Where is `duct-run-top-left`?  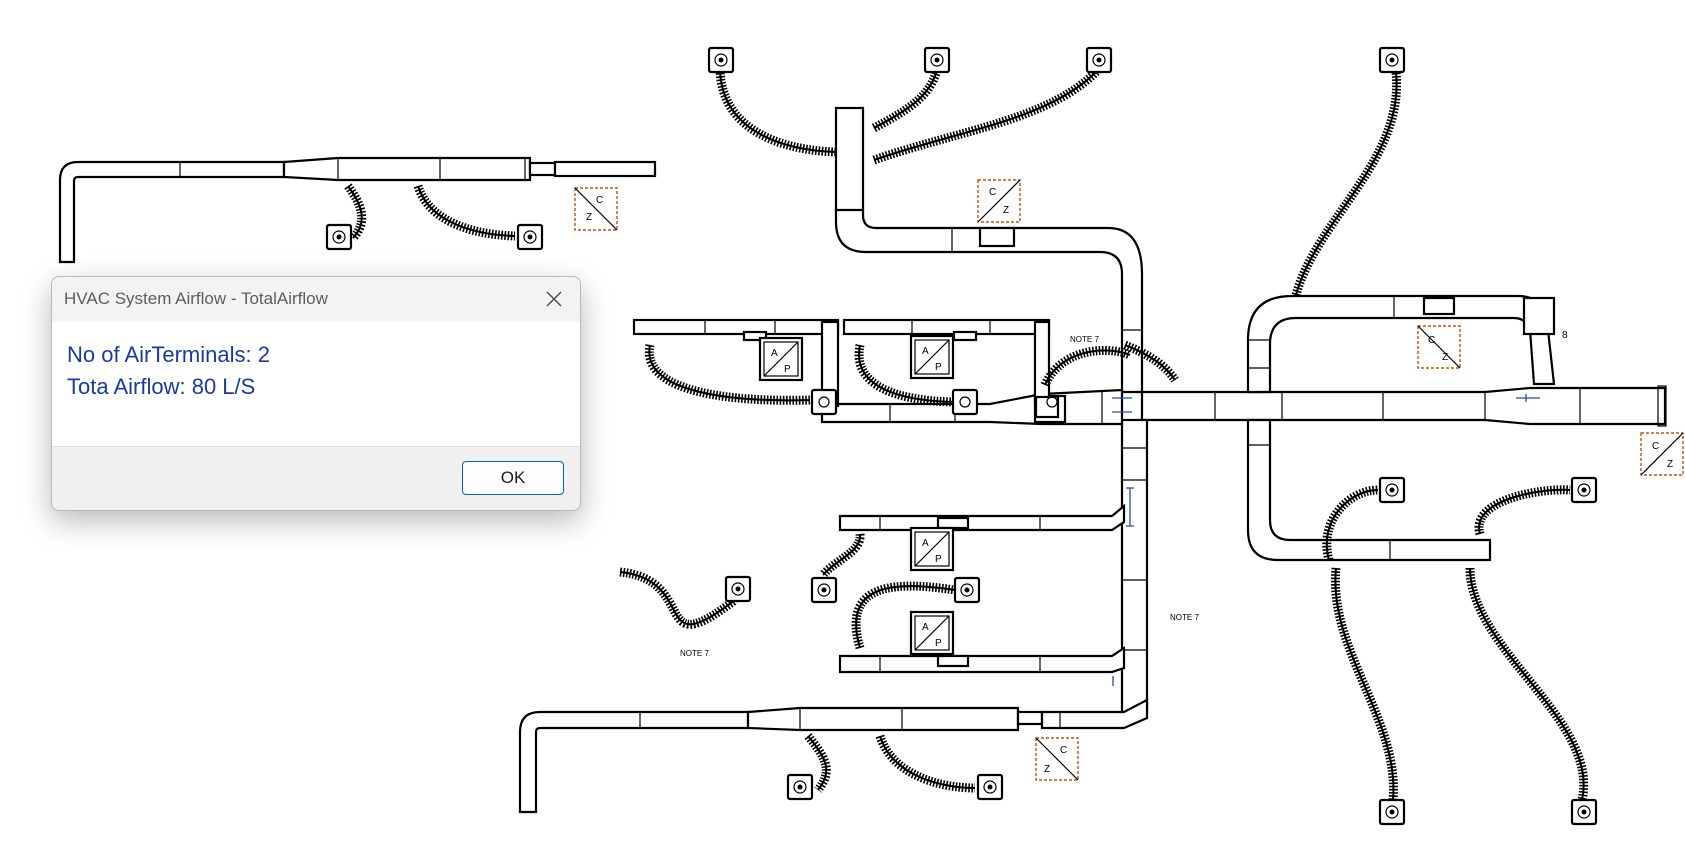
duct-run-top-left is located at coordinates (357, 210).